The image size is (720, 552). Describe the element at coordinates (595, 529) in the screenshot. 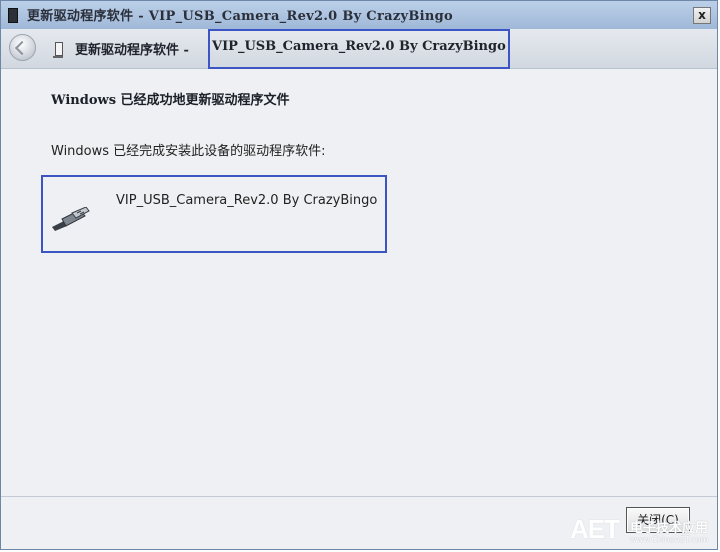

I see `watermark-logo: AET` at that location.